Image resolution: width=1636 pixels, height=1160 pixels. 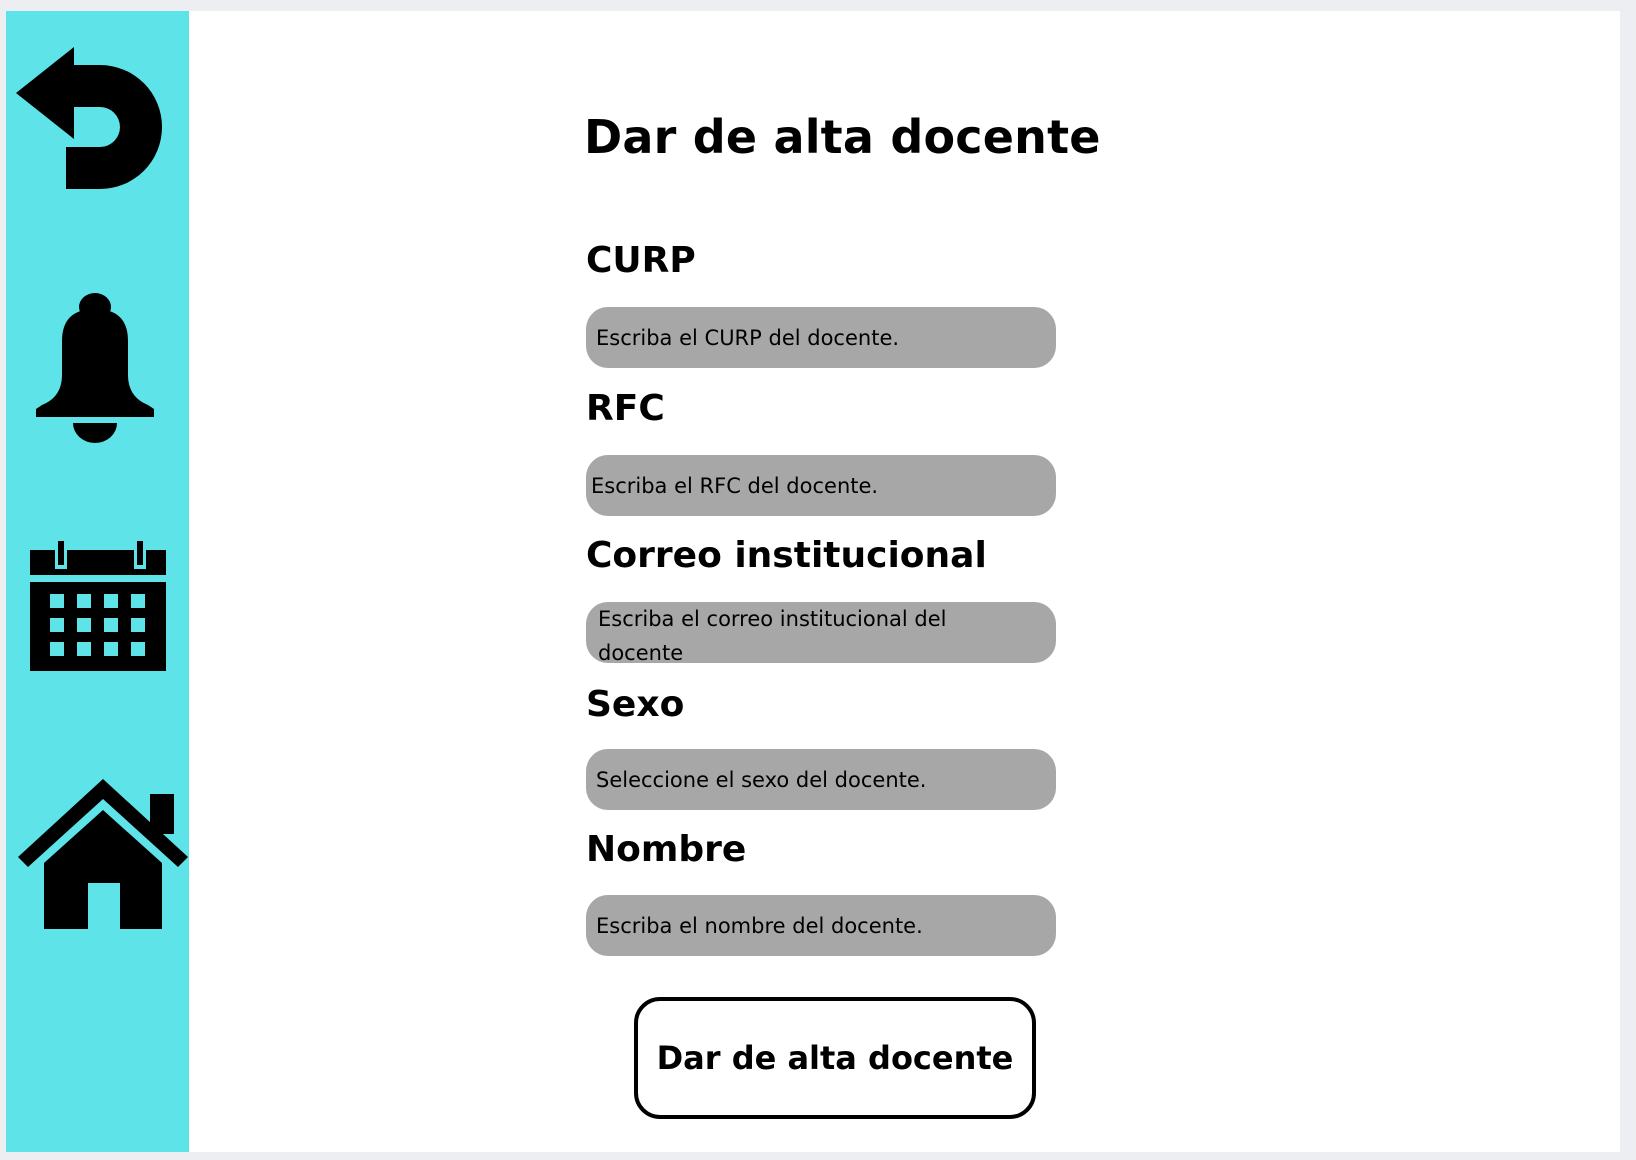 I want to click on sidebar, so click(x=97, y=581).